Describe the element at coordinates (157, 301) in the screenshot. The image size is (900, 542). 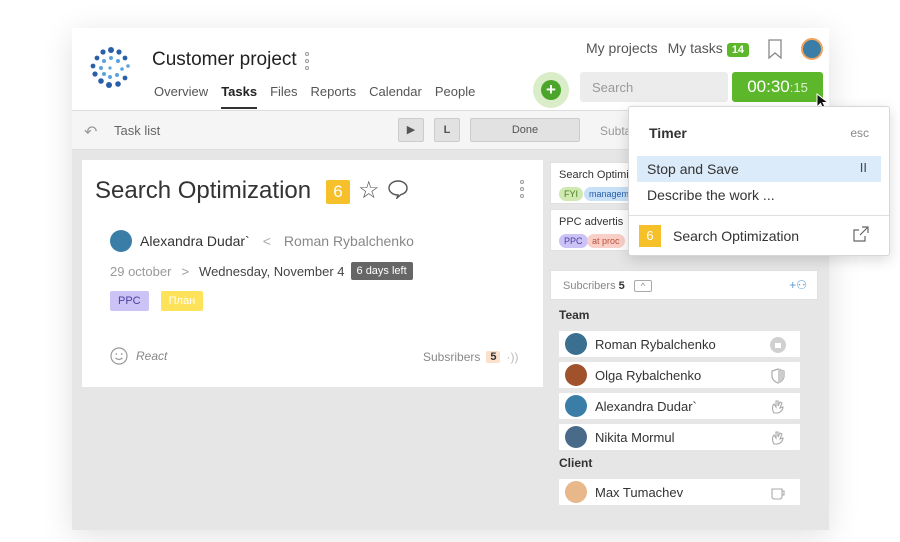
I see `task-tags: PPC План` at that location.